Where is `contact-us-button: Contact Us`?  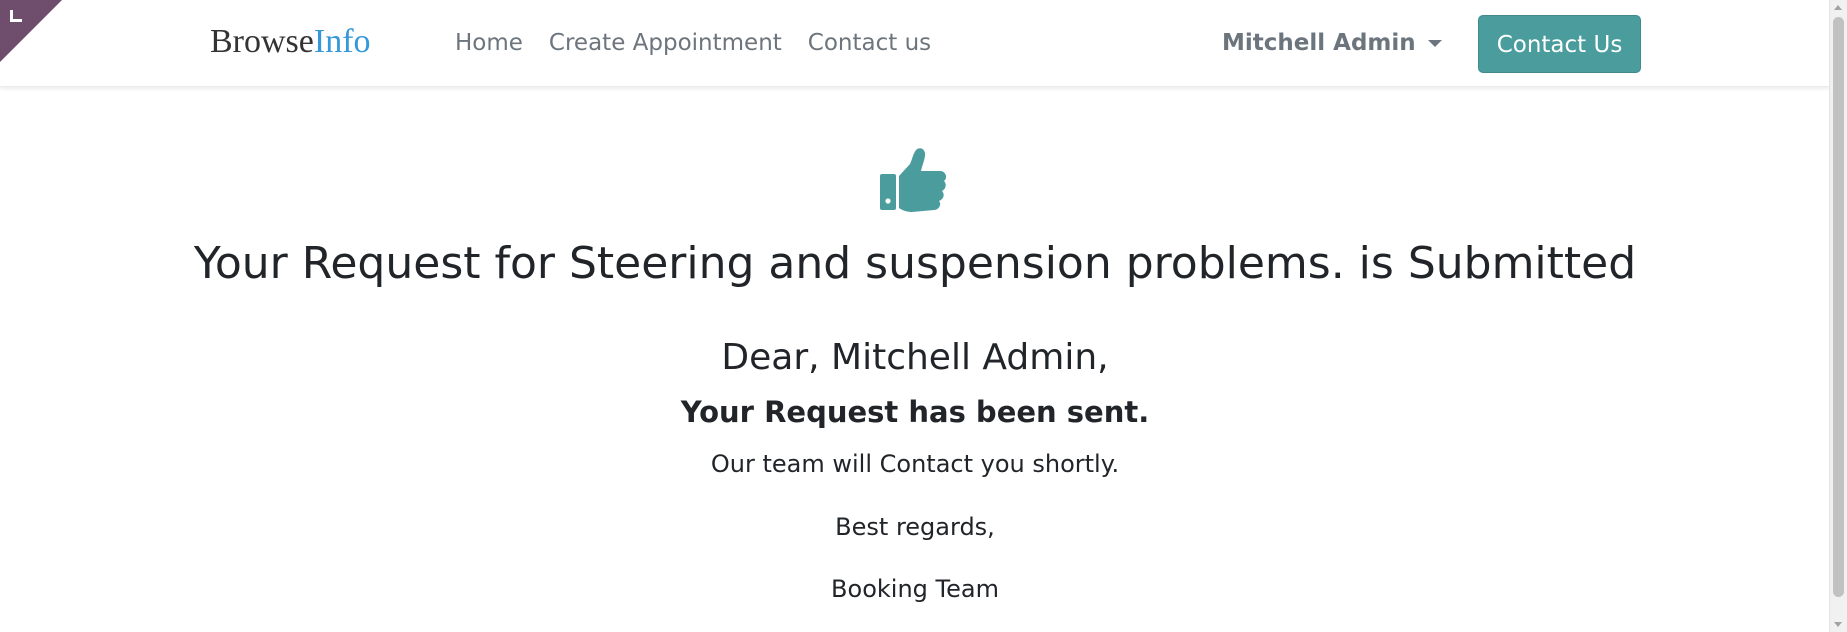 contact-us-button: Contact Us is located at coordinates (1559, 44).